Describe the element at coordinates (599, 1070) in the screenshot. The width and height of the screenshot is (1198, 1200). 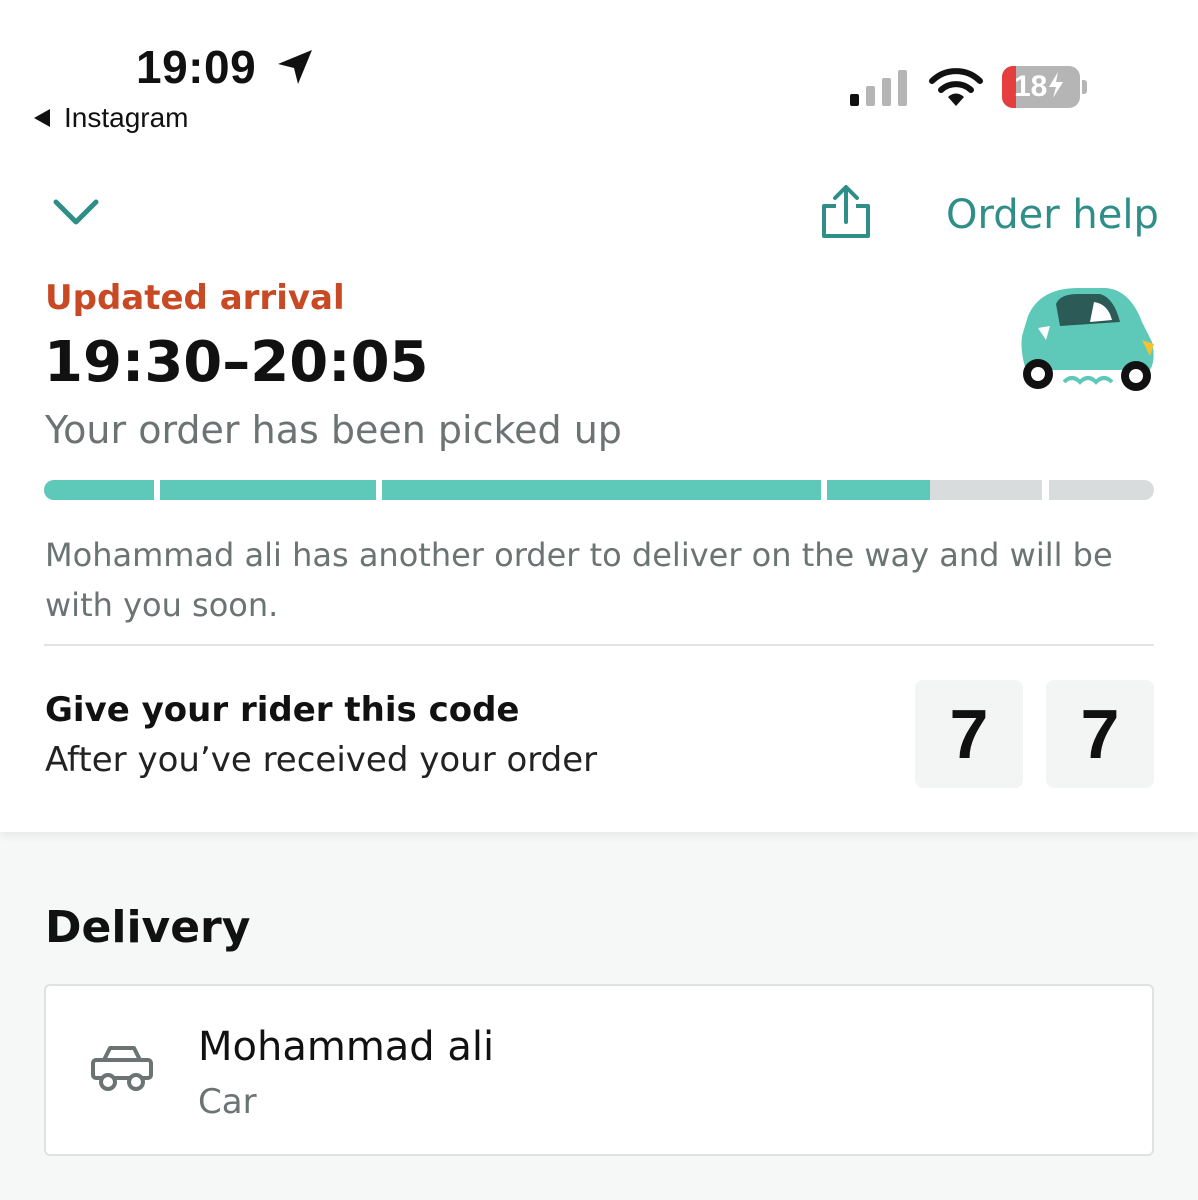
I see `rider-card: Mohammad ali Car` at that location.